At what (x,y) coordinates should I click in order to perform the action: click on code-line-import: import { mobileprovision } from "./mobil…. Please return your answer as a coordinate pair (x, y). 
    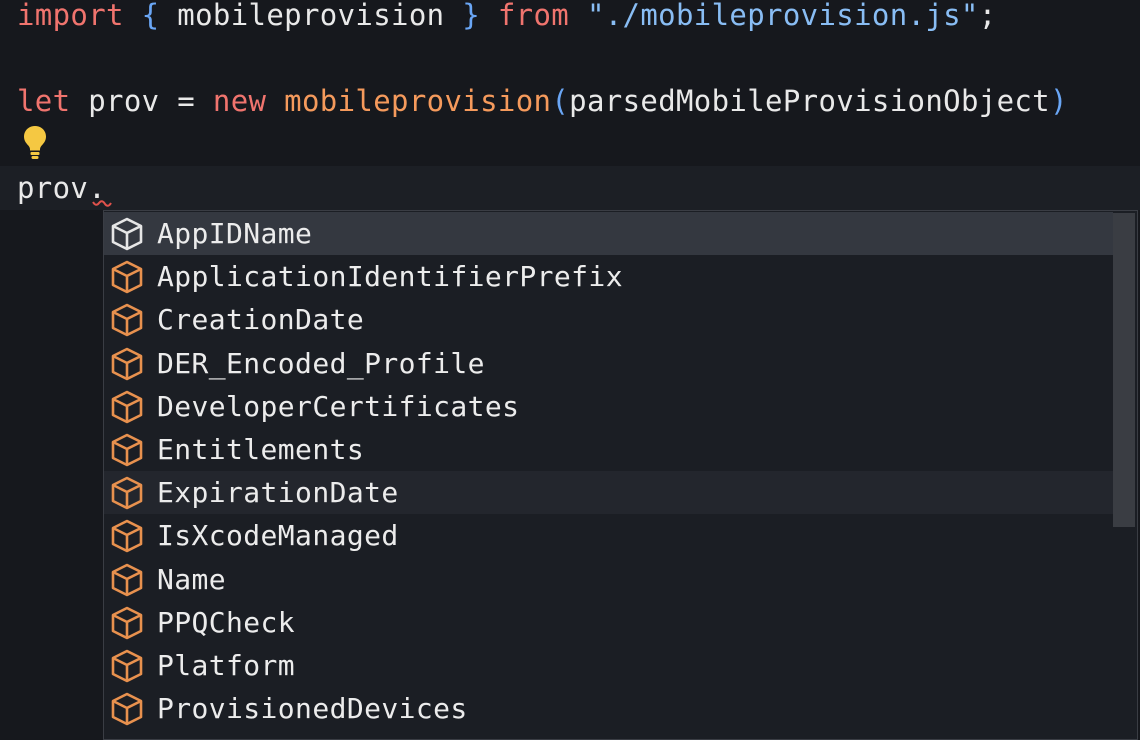
    Looking at the image, I should click on (507, 17).